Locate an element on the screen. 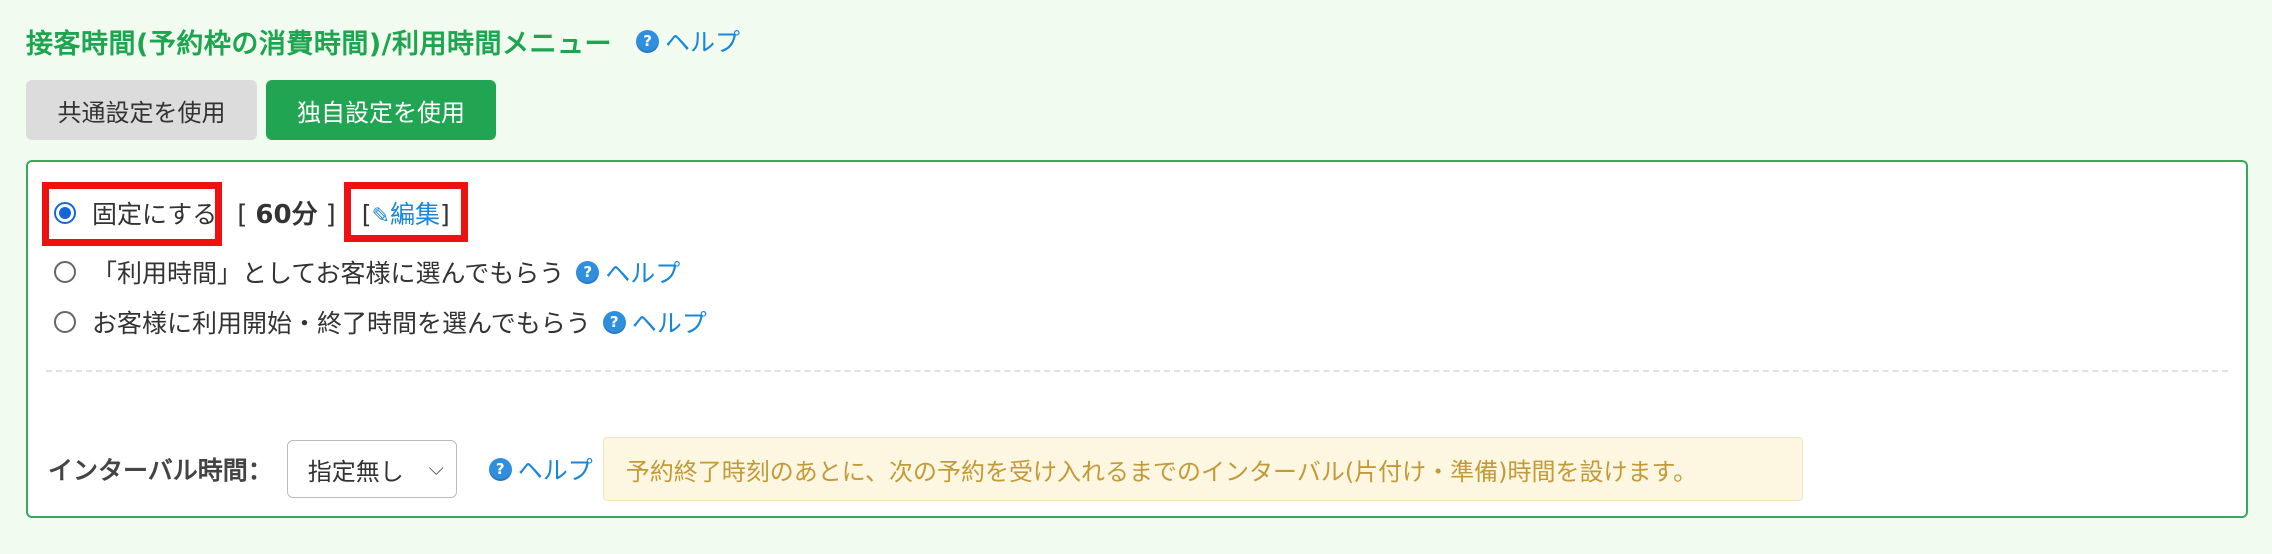 The image size is (2272, 554). start-end-help-link: ? ヘルプ is located at coordinates (654, 322).